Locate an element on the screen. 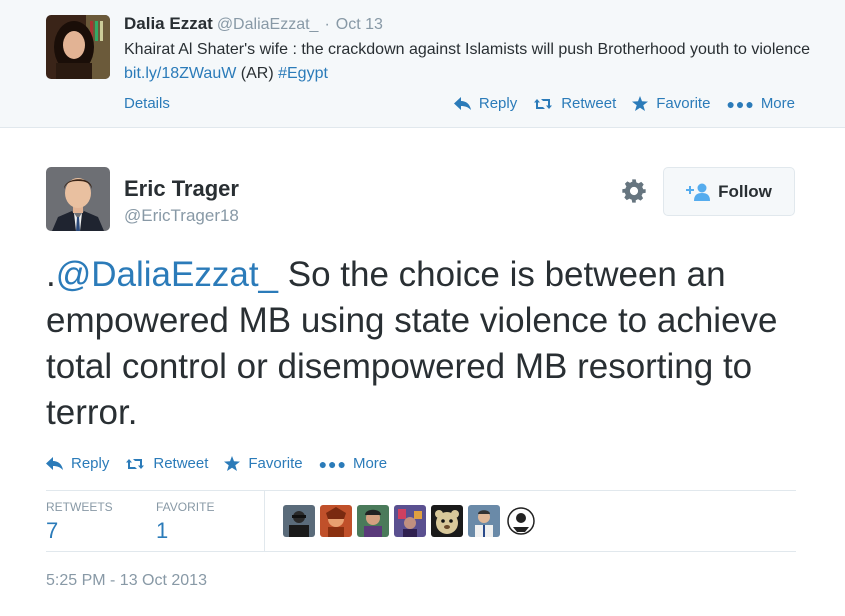  follow-button: Follow is located at coordinates (729, 191).